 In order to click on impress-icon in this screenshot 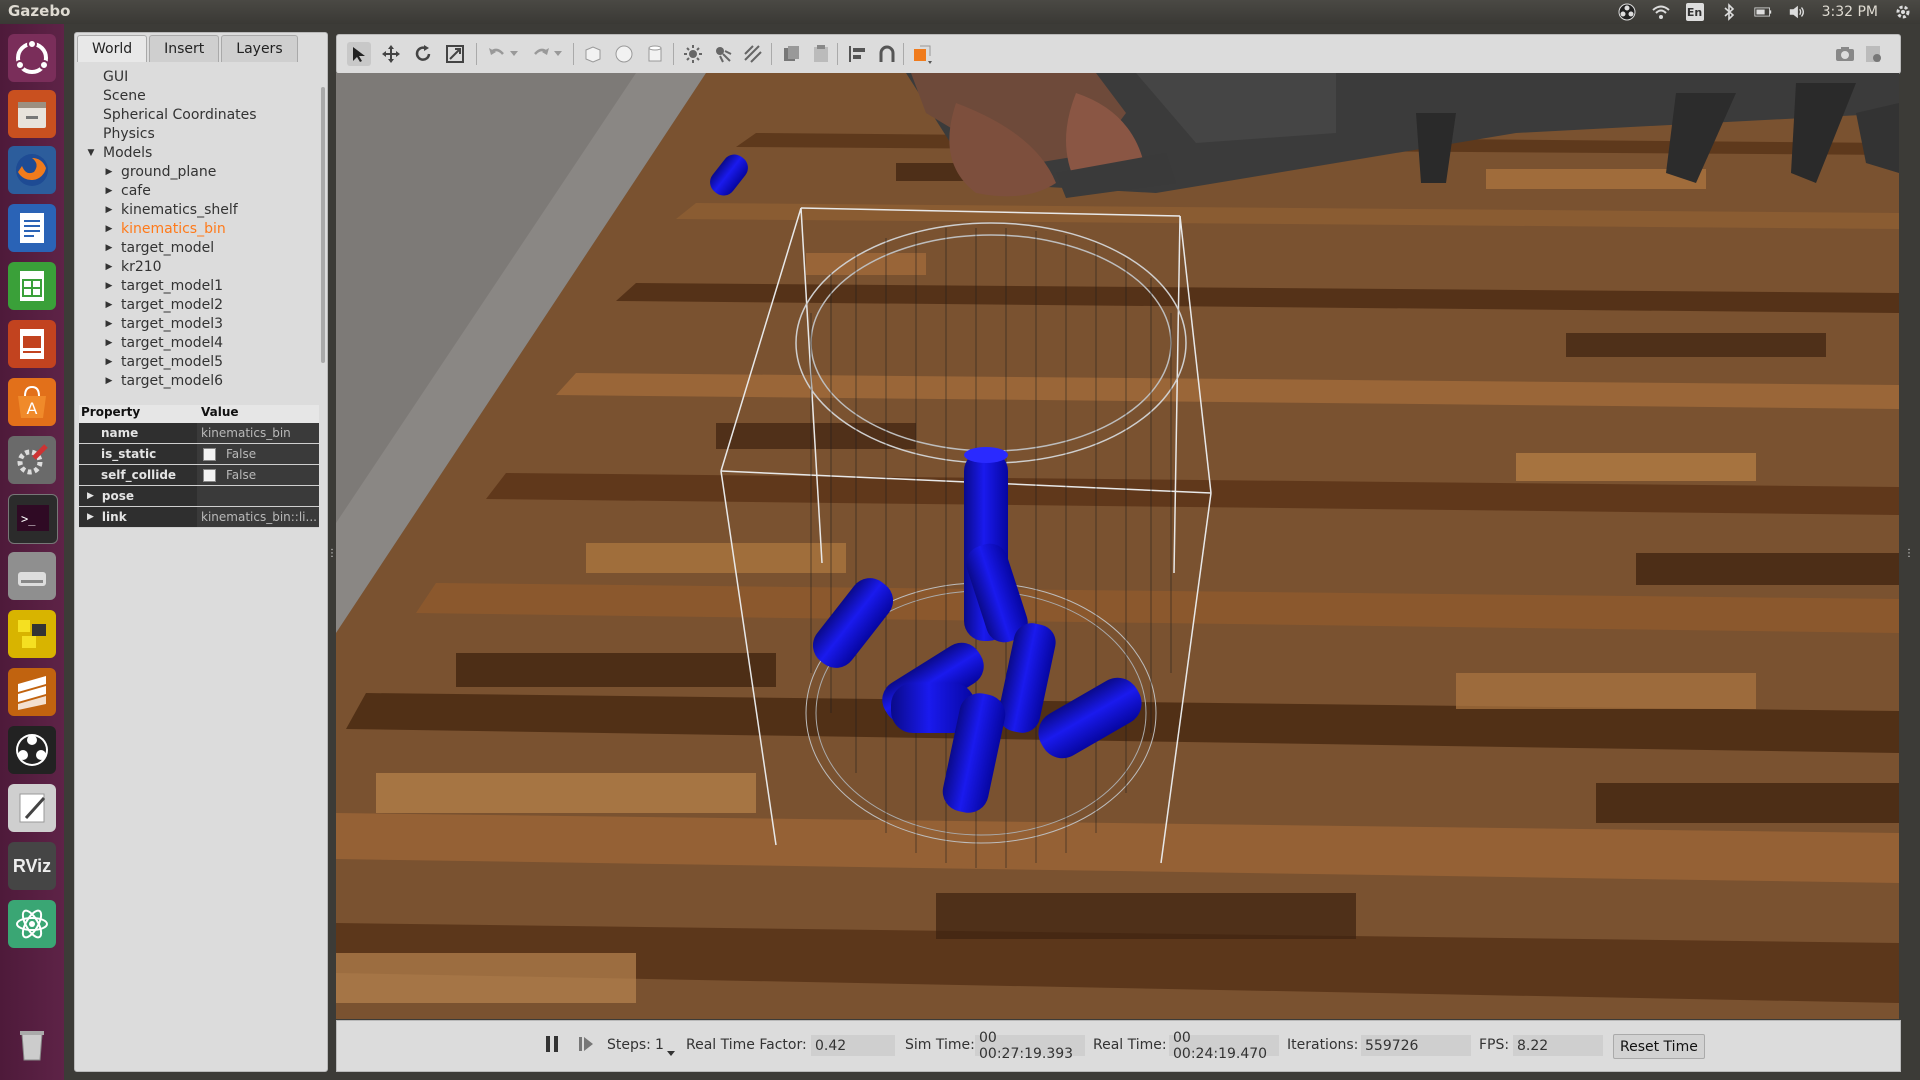, I will do `click(32, 344)`.